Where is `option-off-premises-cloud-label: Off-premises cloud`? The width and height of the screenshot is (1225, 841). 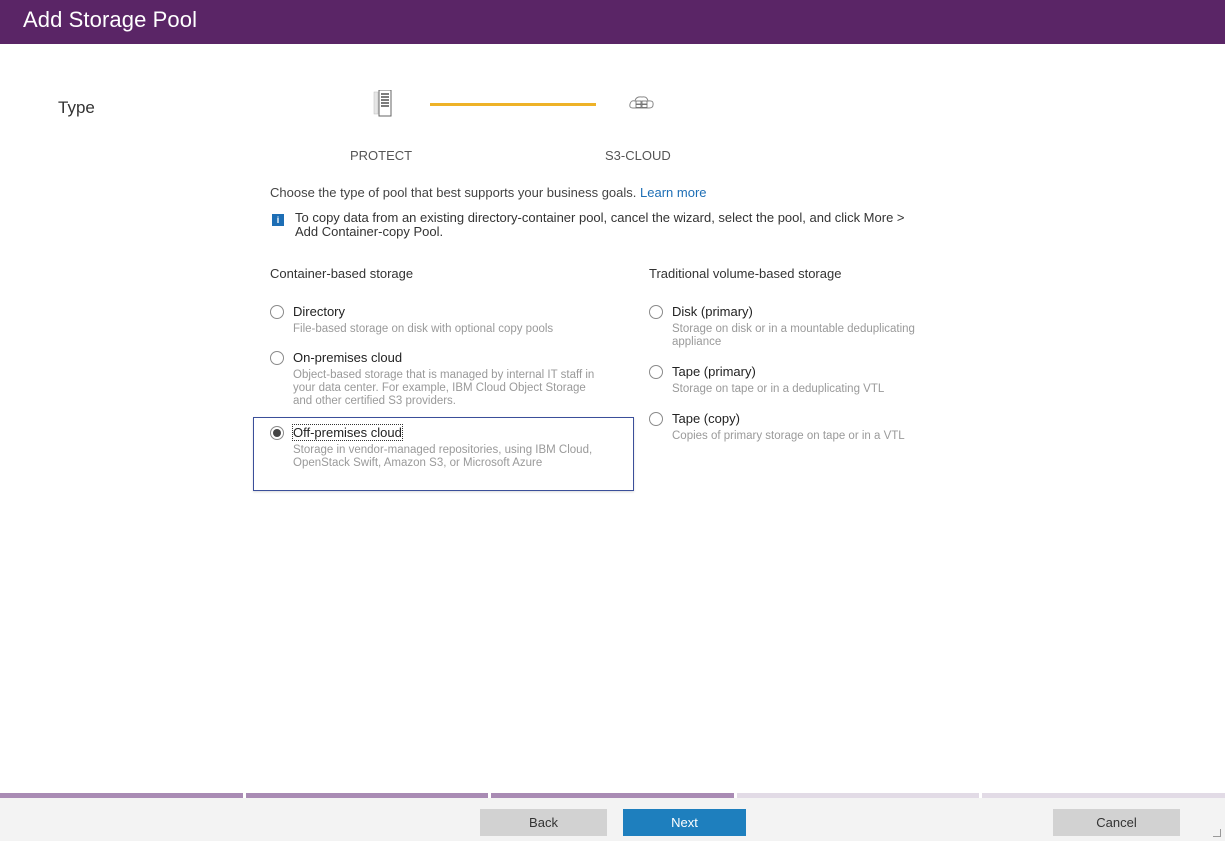 option-off-premises-cloud-label: Off-premises cloud is located at coordinates (347, 432).